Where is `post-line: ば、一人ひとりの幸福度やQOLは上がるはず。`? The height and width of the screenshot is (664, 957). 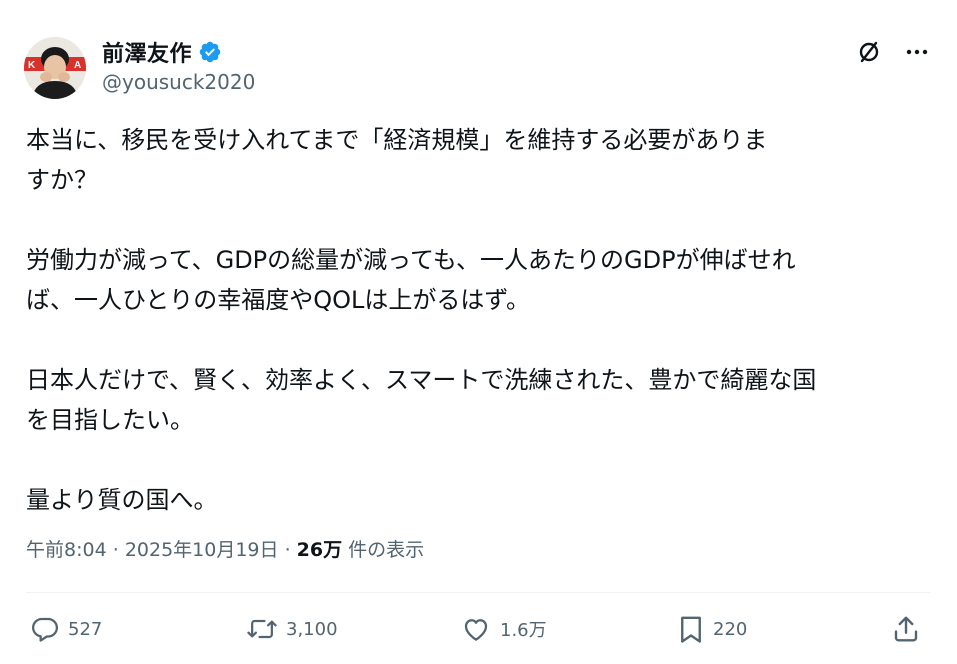
post-line: ば、一人ひとりの幸福度やQOLは上がるはず。 is located at coordinates (278, 300).